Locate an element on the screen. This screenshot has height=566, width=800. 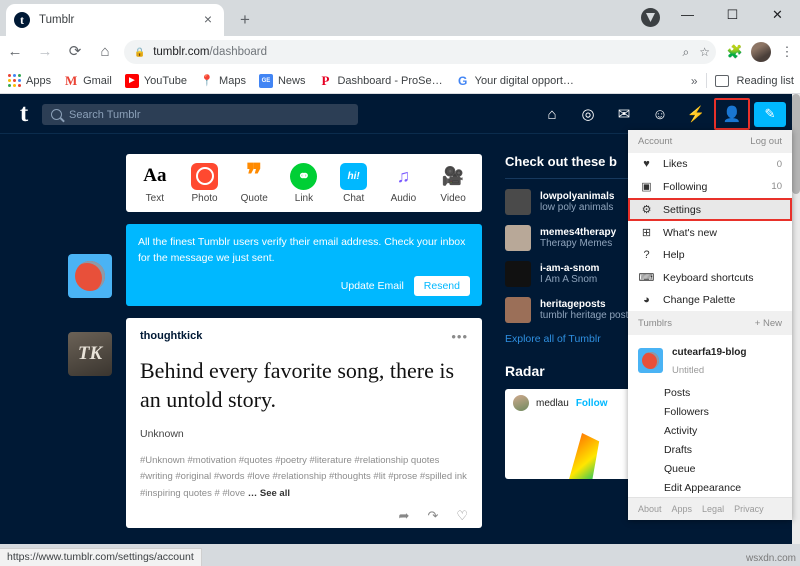
navbar-icons: ⌂ ◎ ✉ ☺ ⚡ 👤 ✎ is located at coordinates (660, 114).